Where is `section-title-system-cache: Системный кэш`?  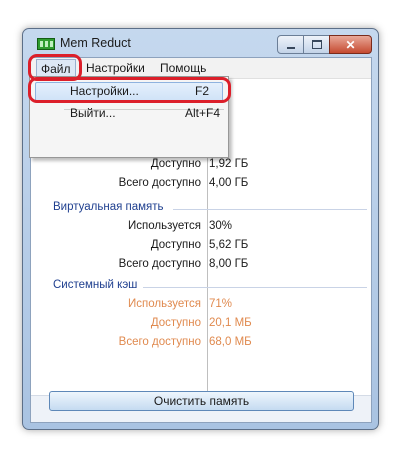 section-title-system-cache: Системный кэш is located at coordinates (95, 285).